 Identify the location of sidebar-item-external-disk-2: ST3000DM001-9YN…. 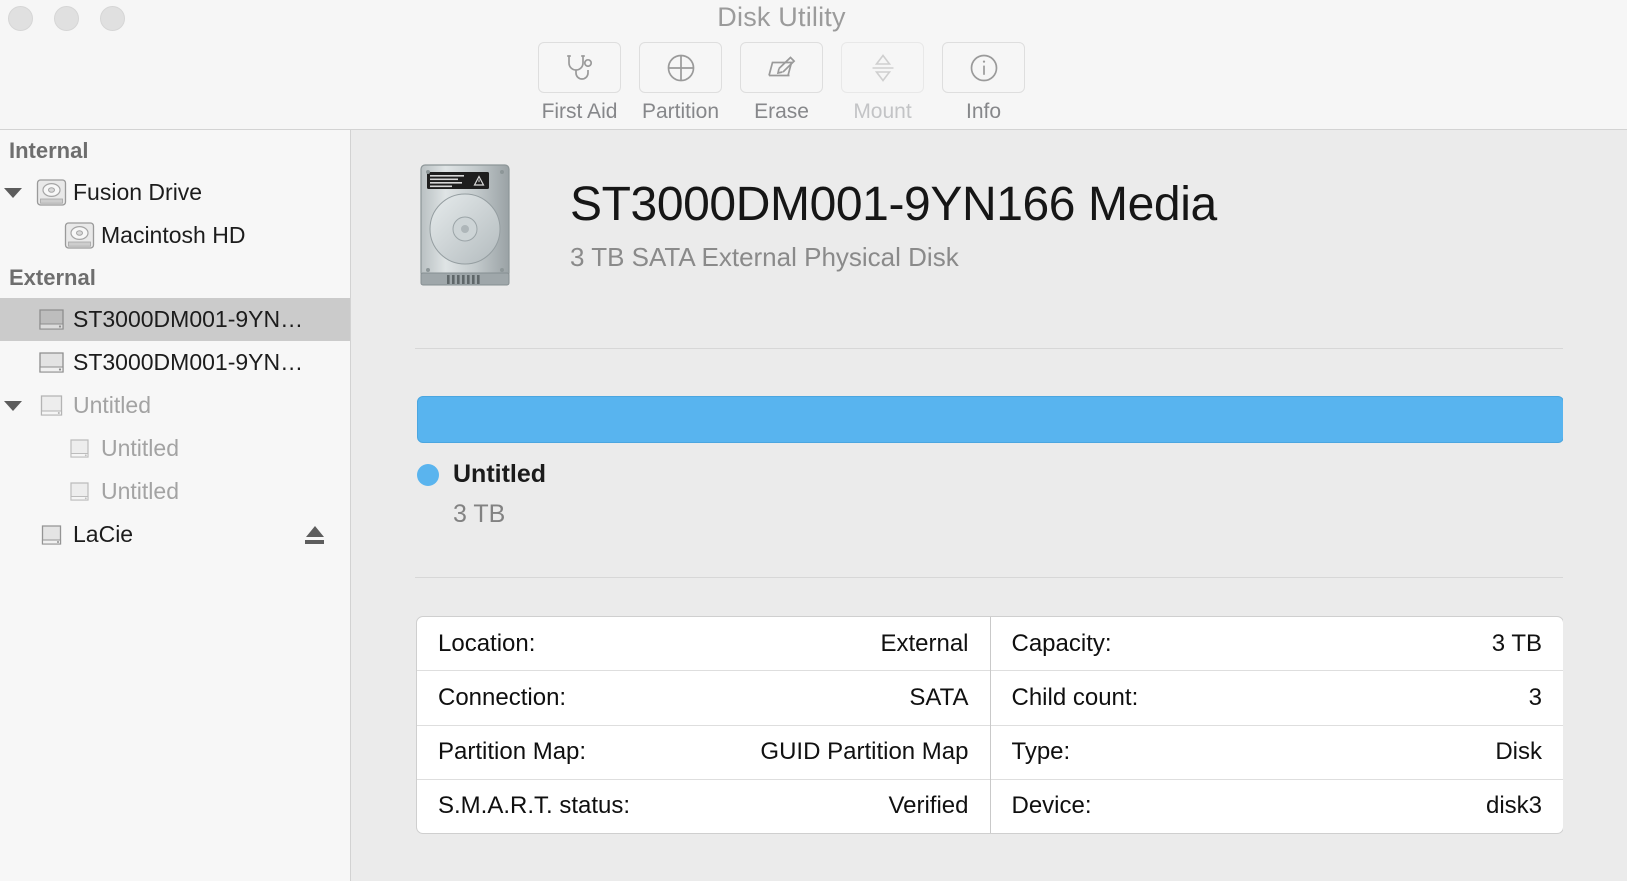
(175, 362).